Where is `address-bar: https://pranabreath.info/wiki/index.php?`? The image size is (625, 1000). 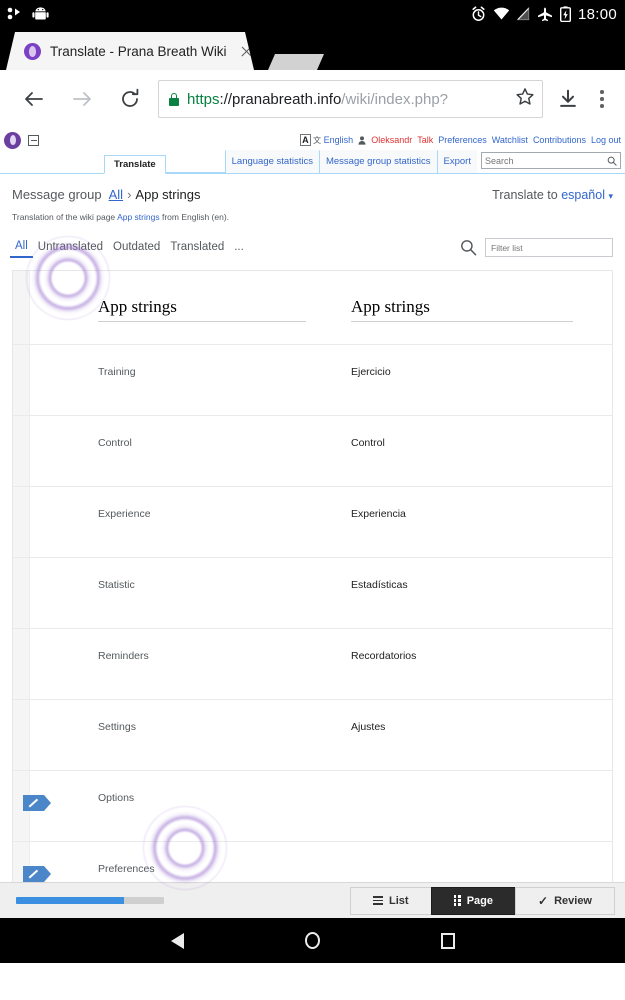 address-bar: https://pranabreath.info/wiki/index.php? is located at coordinates (350, 99).